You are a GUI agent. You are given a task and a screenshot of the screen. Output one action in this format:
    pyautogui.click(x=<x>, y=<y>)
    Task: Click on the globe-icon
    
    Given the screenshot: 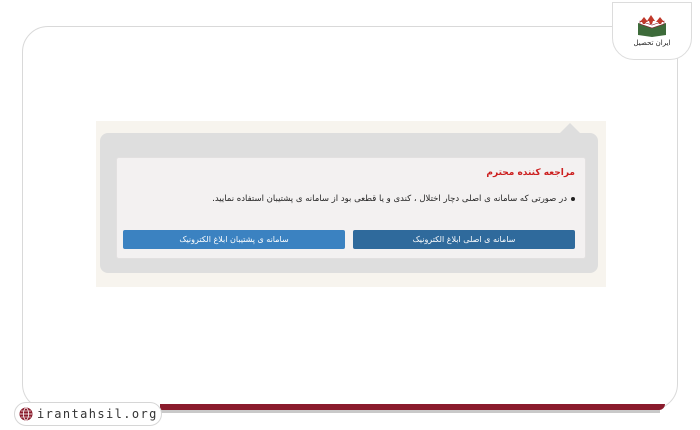 What is the action you would take?
    pyautogui.click(x=26, y=414)
    